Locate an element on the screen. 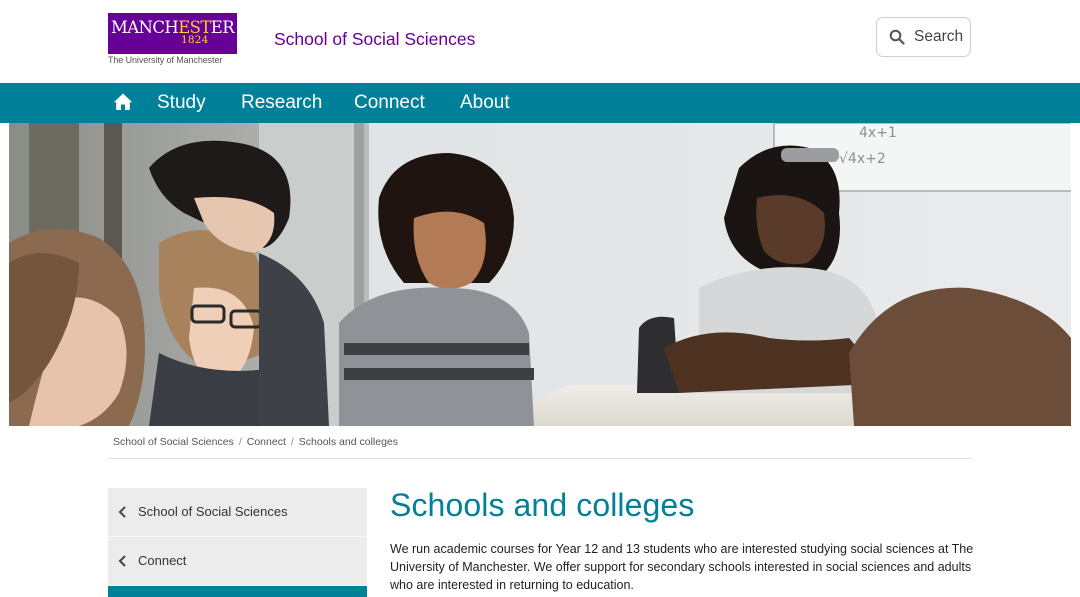  breadcrumb-divider is located at coordinates (540, 458).